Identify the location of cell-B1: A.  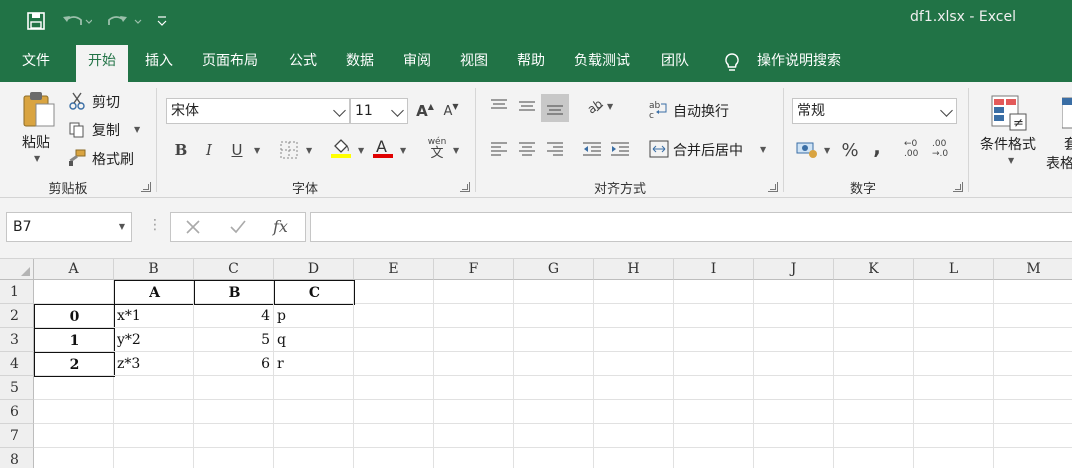
(154, 292).